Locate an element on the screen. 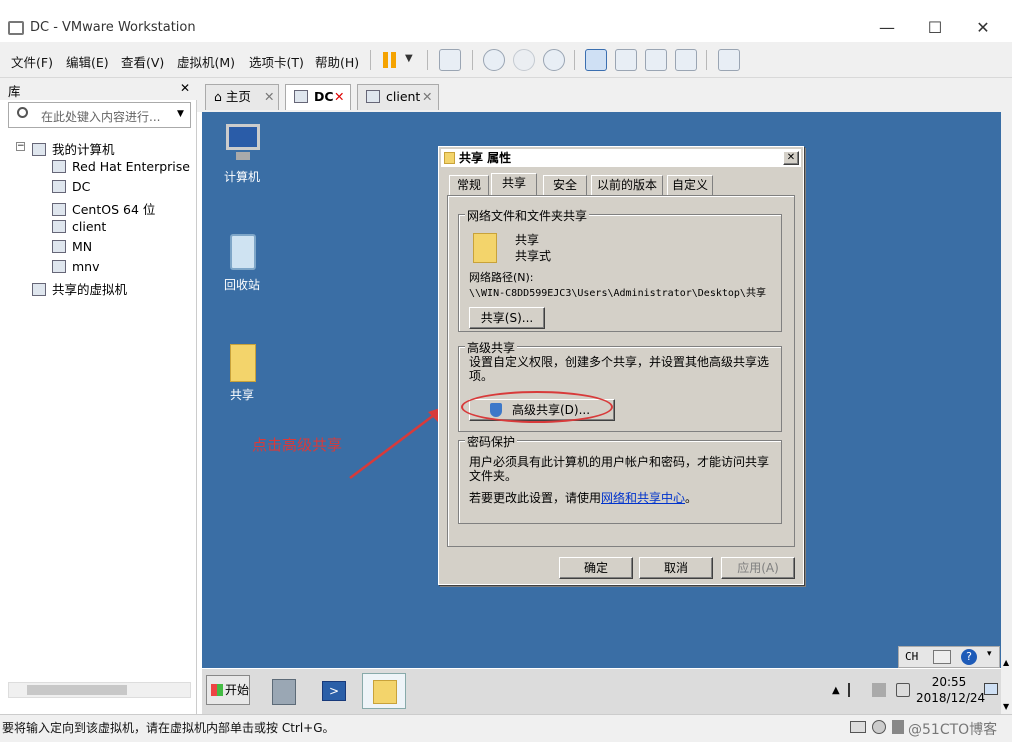  tab-customize: 自定义 is located at coordinates (690, 185).